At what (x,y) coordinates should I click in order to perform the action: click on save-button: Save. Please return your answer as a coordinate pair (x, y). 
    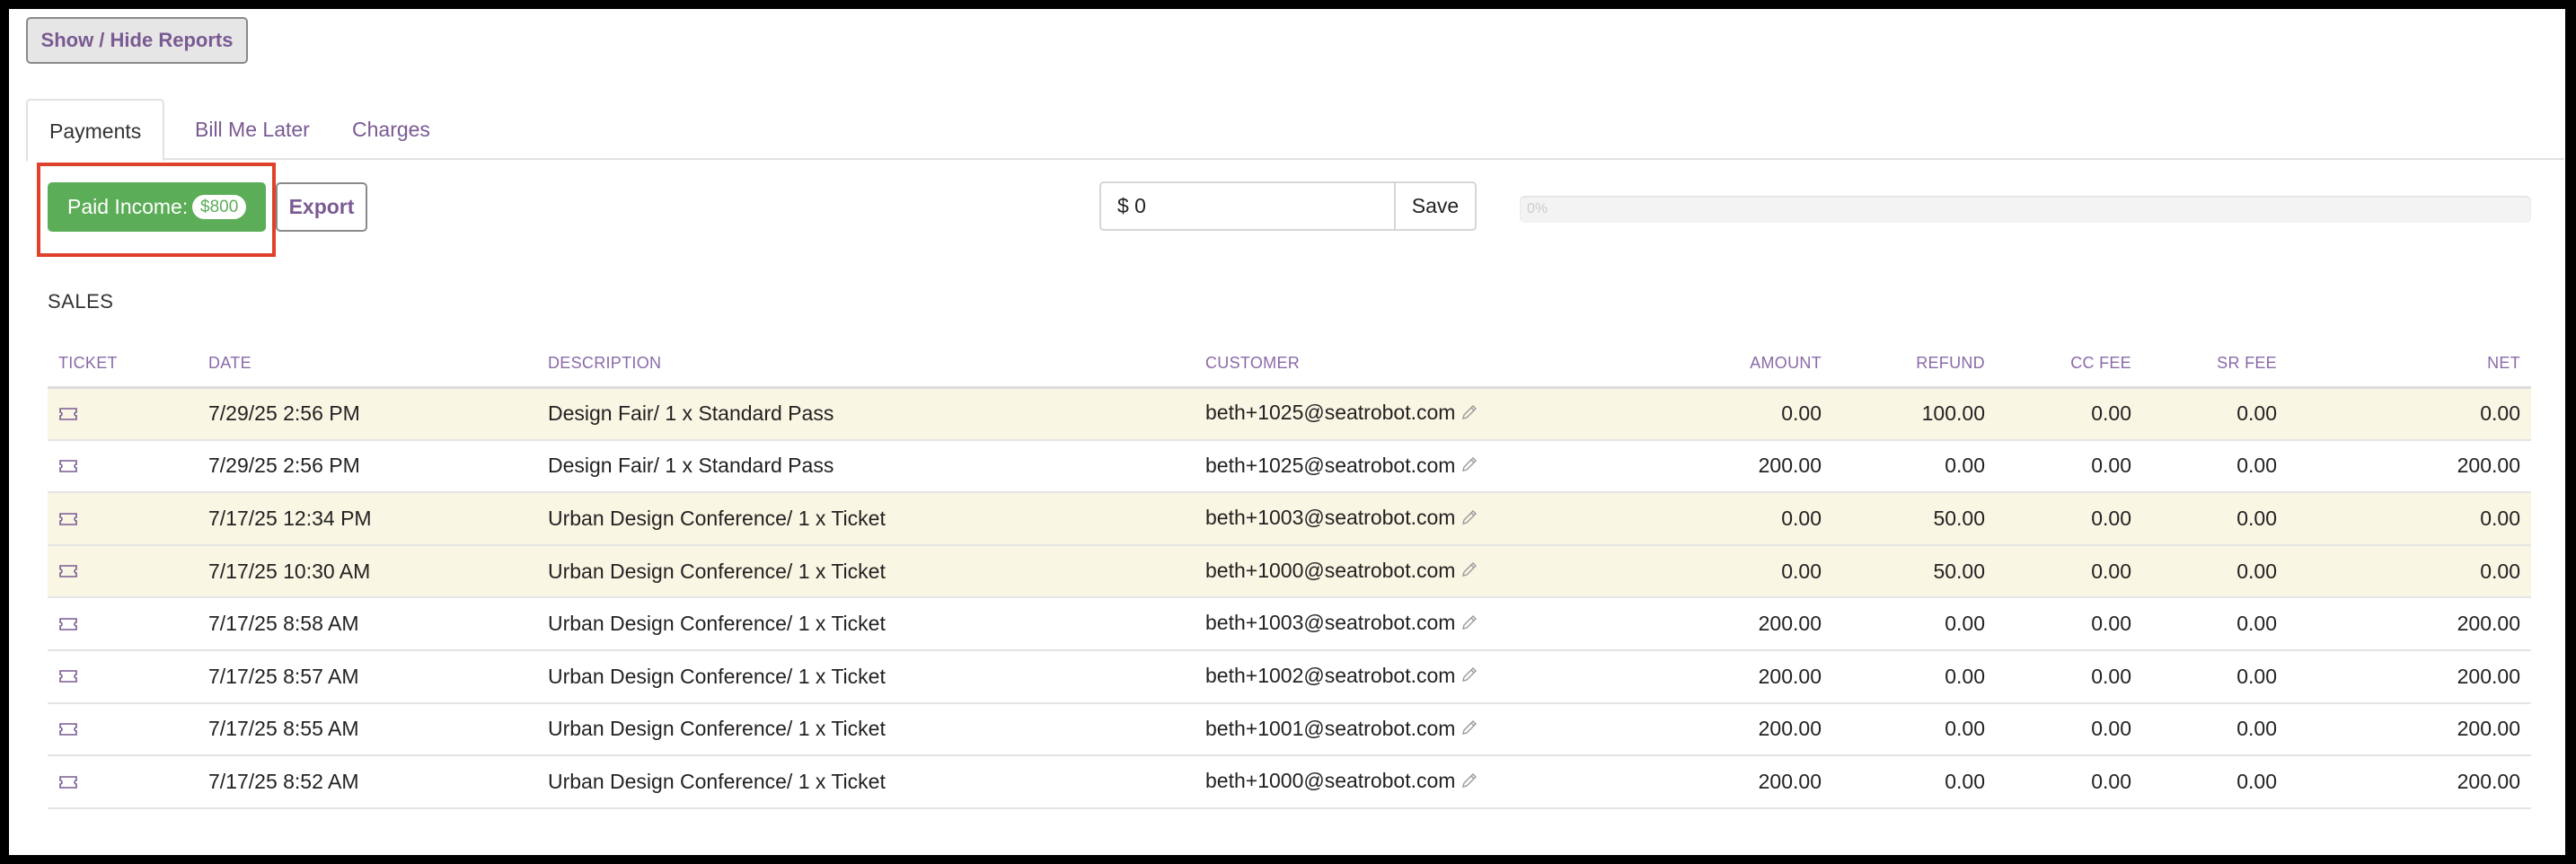
    Looking at the image, I should click on (1435, 206).